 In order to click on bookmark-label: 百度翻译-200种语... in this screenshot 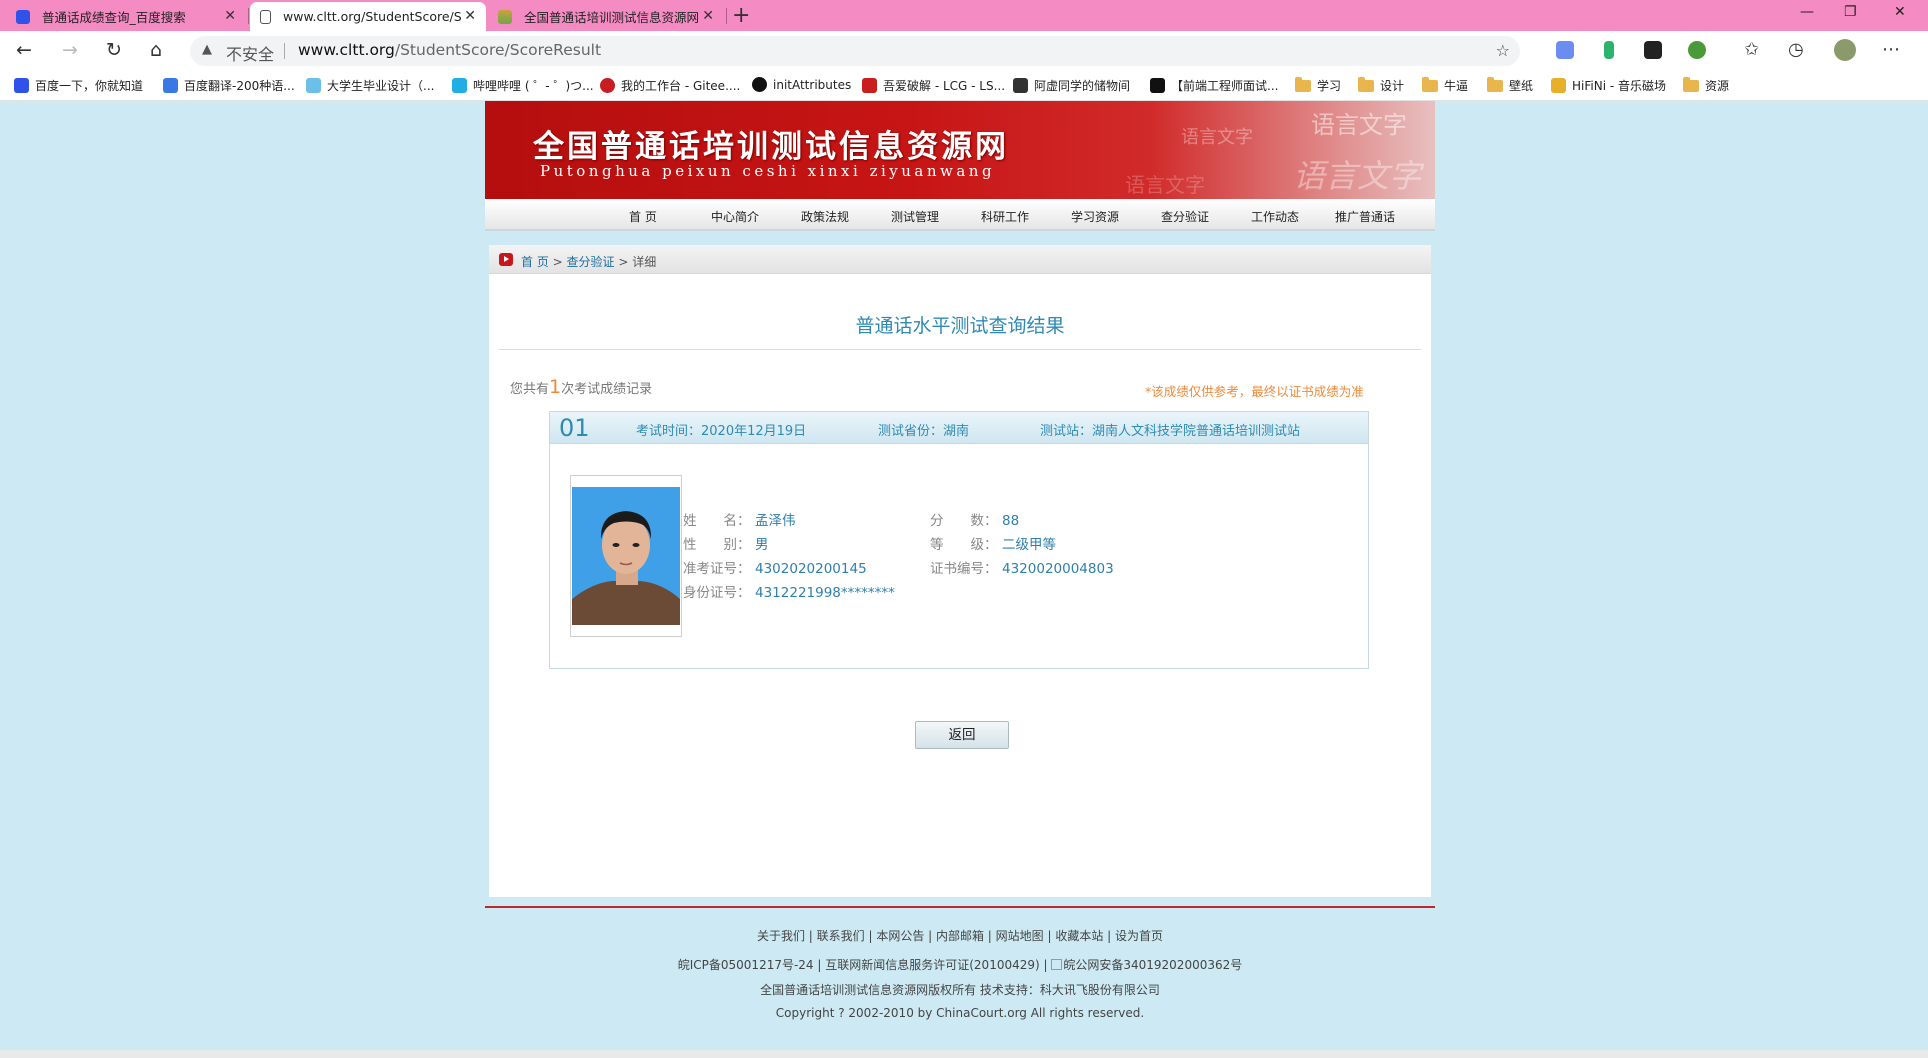, I will do `click(239, 86)`.